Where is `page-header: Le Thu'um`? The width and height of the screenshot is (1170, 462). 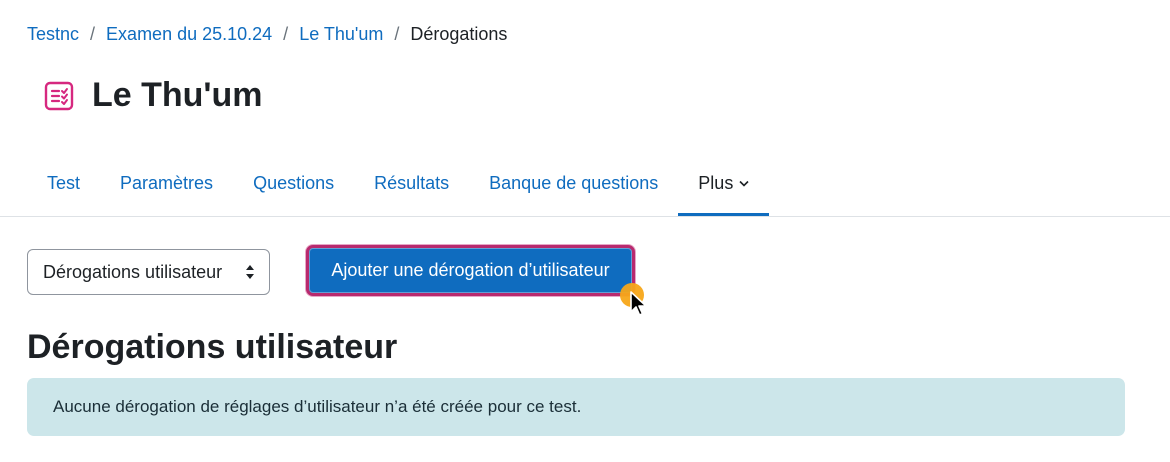 page-header: Le Thu'um is located at coordinates (152, 95).